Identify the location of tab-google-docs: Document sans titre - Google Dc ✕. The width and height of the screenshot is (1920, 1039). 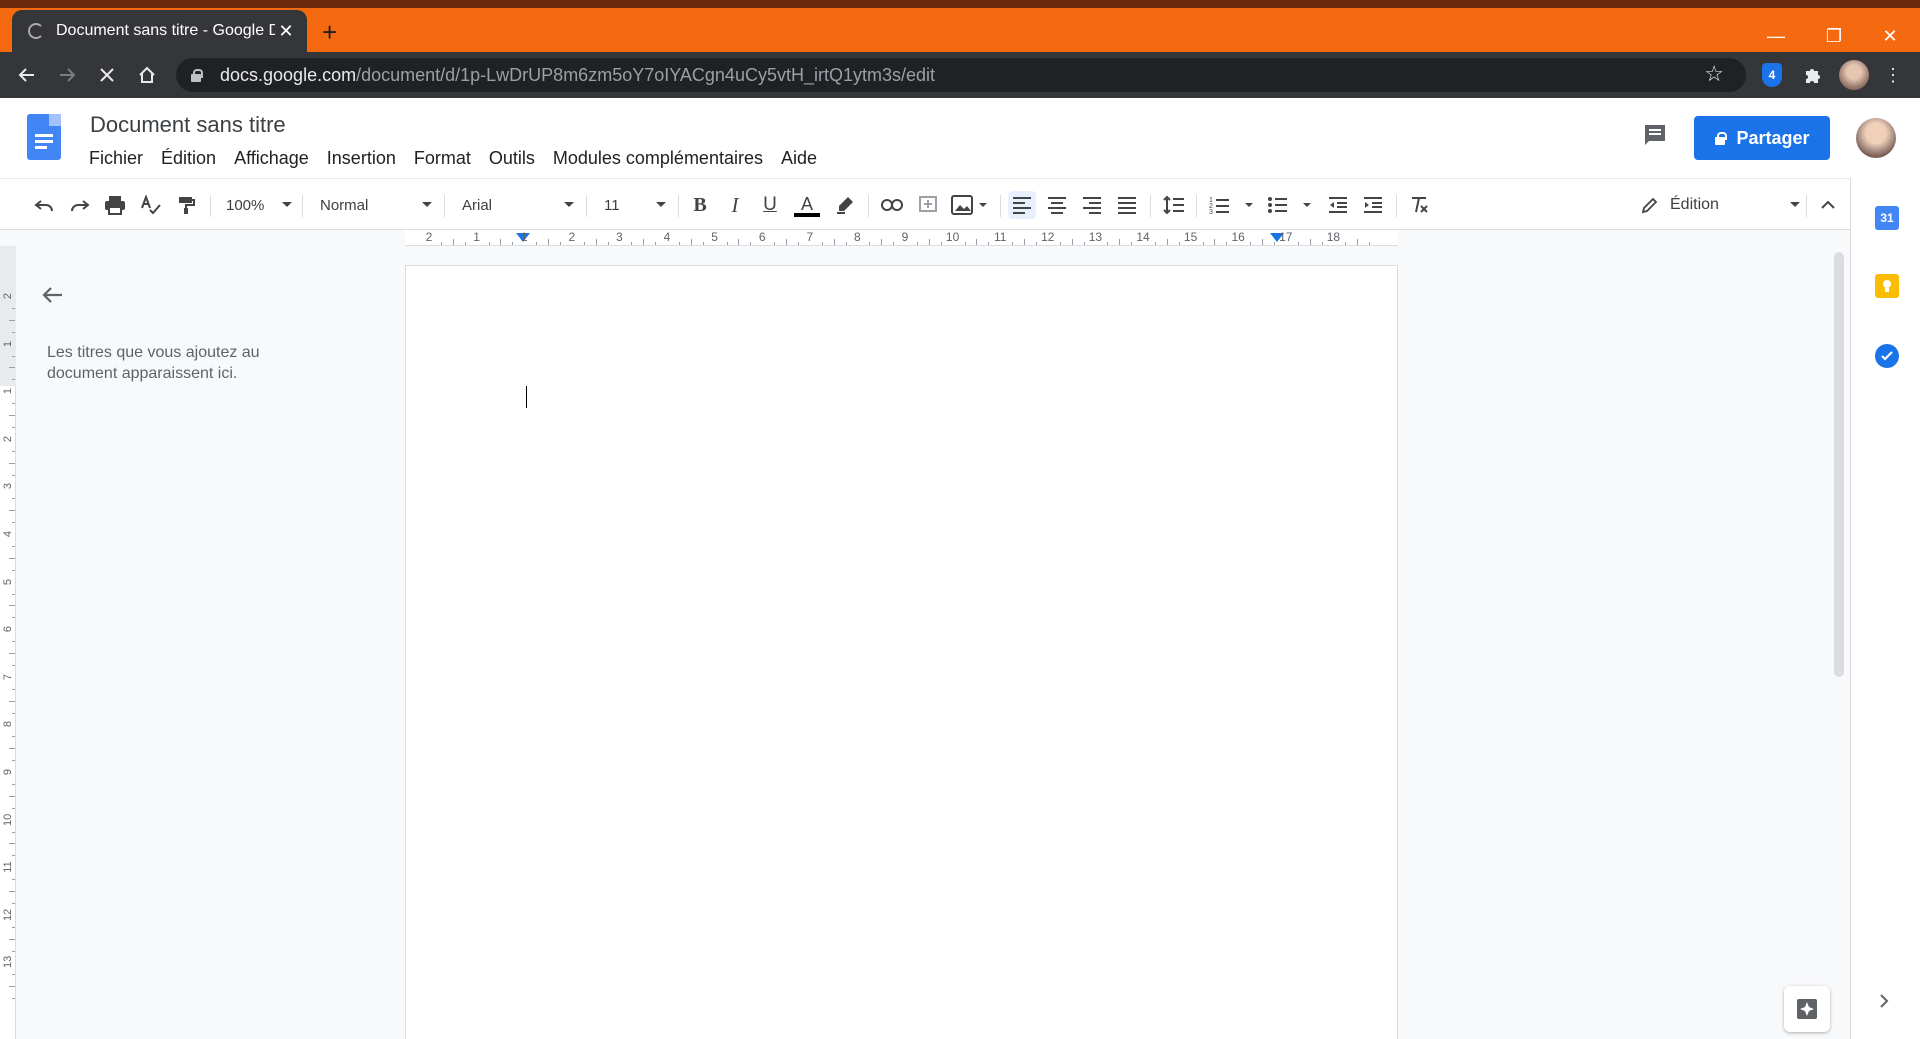
(159, 31).